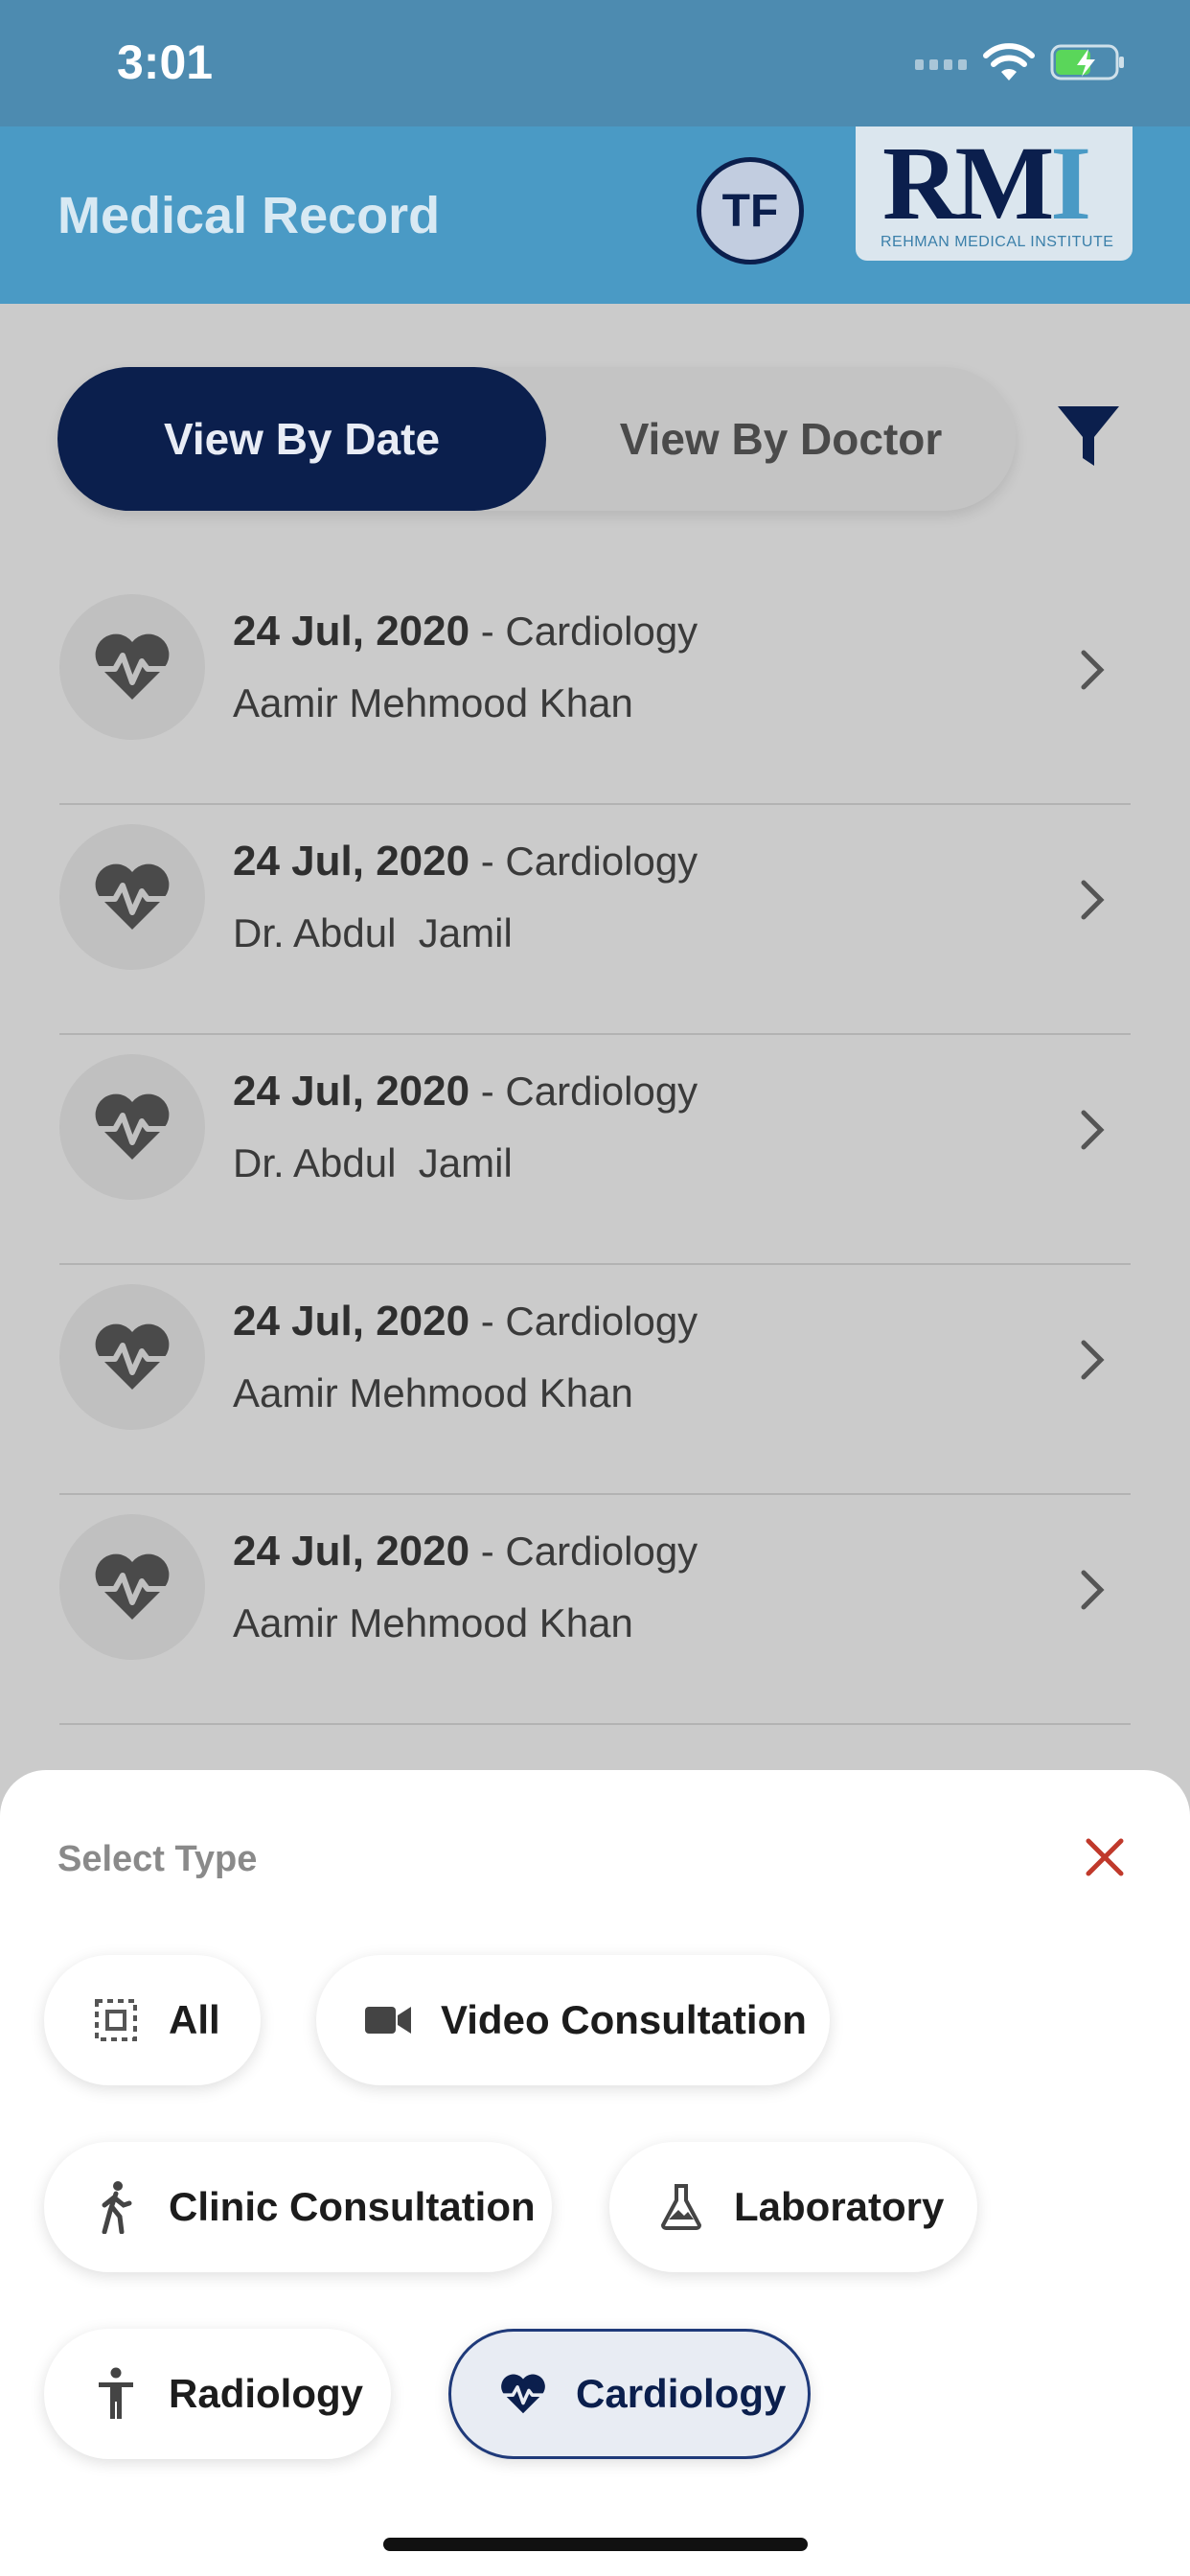 This screenshot has width=1190, height=2576. I want to click on type-chip-cardiology: Cardiology, so click(630, 2394).